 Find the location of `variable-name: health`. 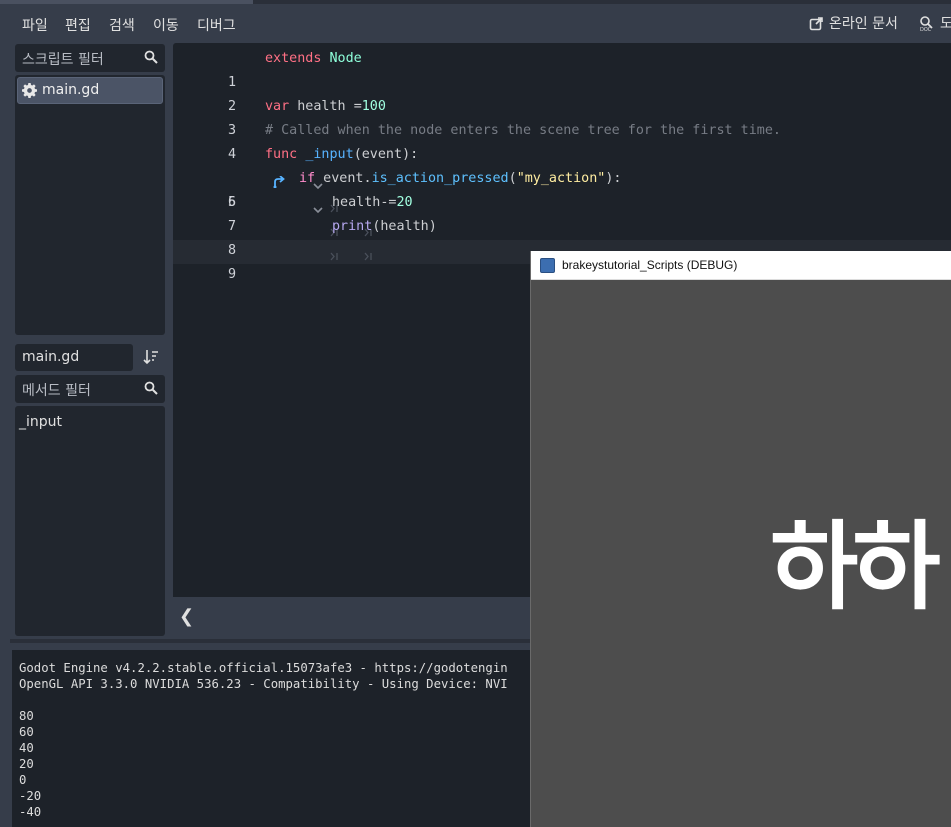

variable-name: health is located at coordinates (321, 106).